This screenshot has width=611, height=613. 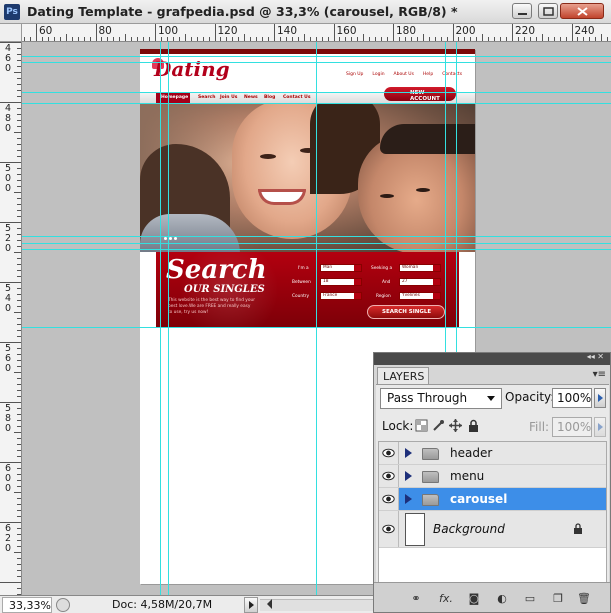 What do you see at coordinates (341, 282) in the screenshot?
I see `field-select: 18` at bounding box center [341, 282].